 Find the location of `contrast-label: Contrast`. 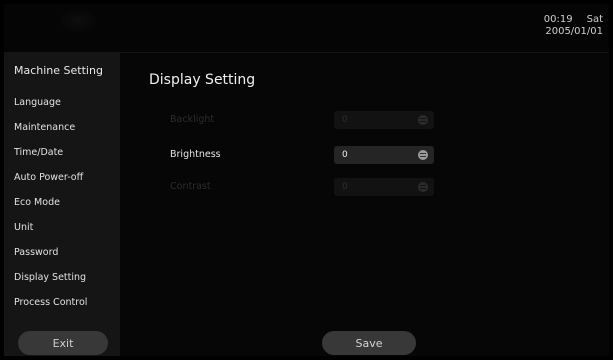

contrast-label: Contrast is located at coordinates (190, 186).